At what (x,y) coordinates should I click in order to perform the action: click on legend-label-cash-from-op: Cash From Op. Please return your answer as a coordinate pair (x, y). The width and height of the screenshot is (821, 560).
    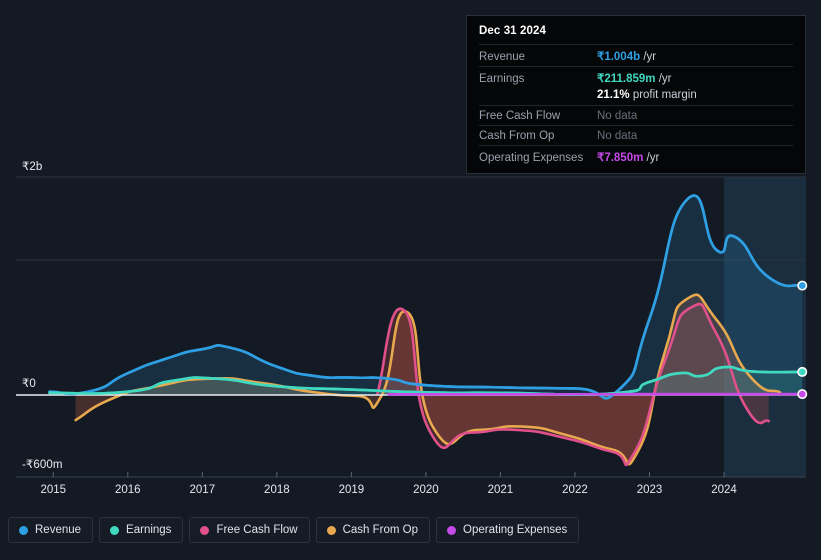
    Looking at the image, I should click on (380, 530).